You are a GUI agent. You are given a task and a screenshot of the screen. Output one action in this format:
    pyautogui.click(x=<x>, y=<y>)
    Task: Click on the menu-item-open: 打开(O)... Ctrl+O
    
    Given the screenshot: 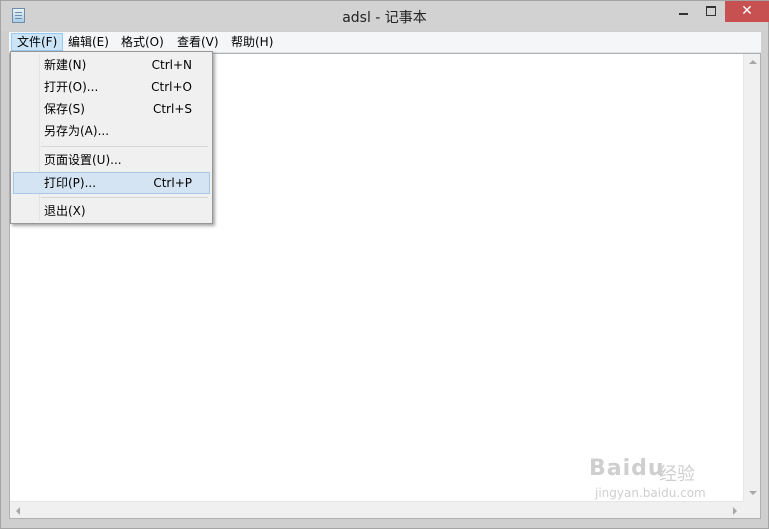 What is the action you would take?
    pyautogui.click(x=111, y=87)
    